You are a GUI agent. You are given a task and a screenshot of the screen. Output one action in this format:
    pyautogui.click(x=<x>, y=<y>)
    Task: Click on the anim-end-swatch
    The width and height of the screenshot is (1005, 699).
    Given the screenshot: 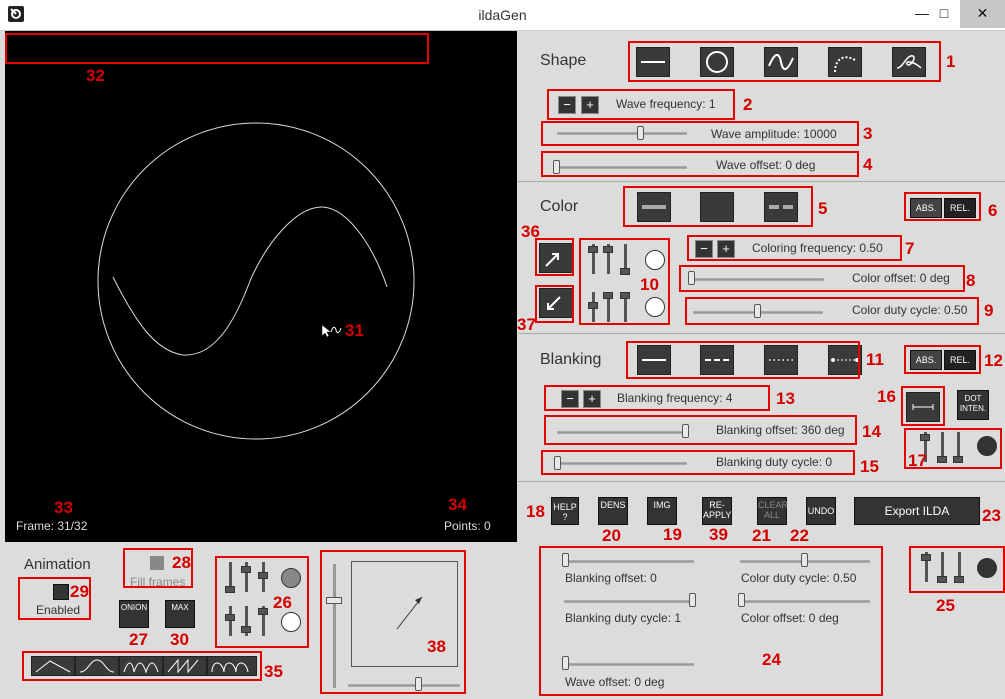 What is the action you would take?
    pyautogui.click(x=291, y=622)
    